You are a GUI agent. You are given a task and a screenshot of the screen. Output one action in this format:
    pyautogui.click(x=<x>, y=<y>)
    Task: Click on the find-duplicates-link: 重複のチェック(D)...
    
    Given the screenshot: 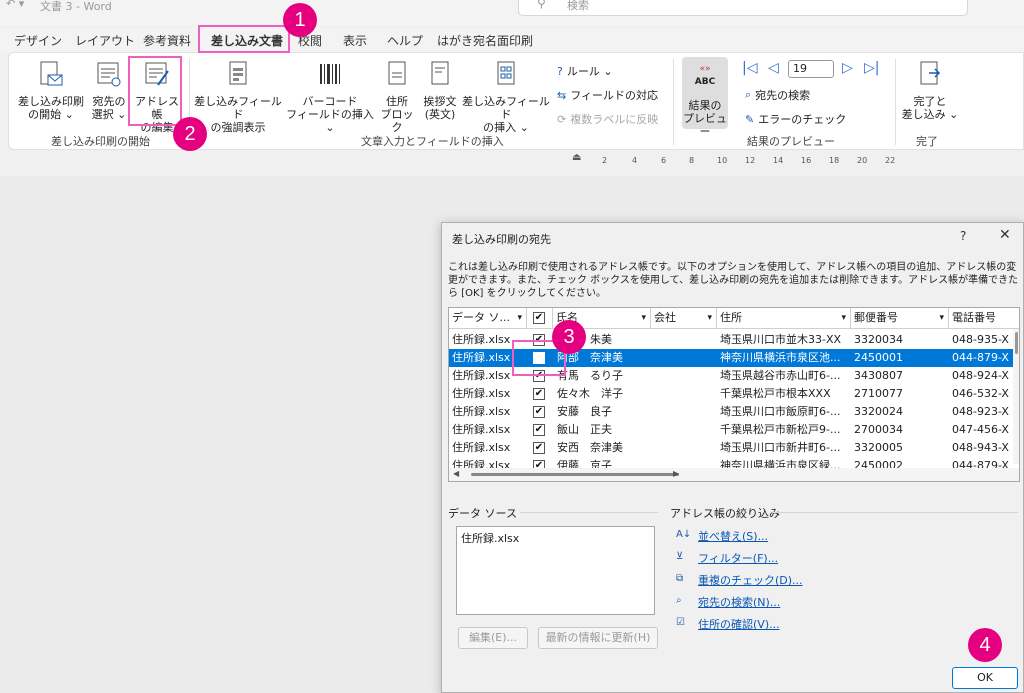 What is the action you would take?
    pyautogui.click(x=750, y=580)
    